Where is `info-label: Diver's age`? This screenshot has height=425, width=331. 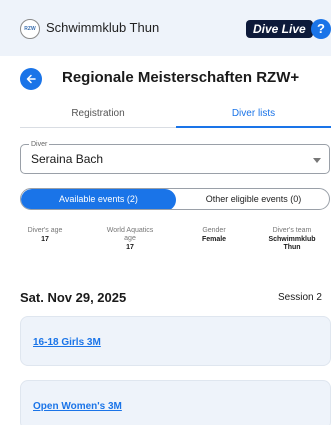 info-label: Diver's age is located at coordinates (45, 230).